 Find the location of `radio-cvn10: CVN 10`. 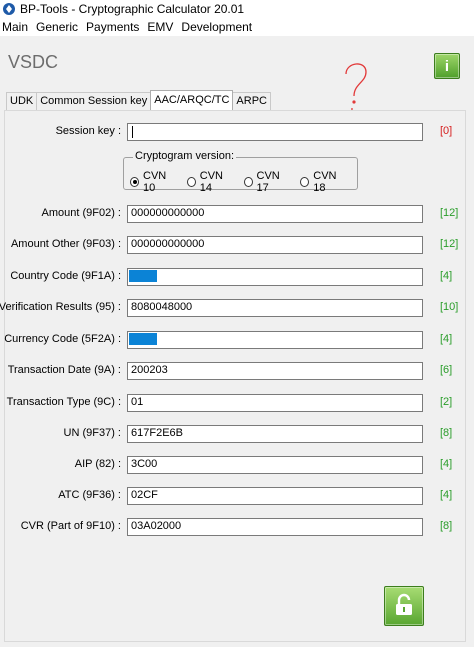

radio-cvn10: CVN 10 is located at coordinates (153, 182).